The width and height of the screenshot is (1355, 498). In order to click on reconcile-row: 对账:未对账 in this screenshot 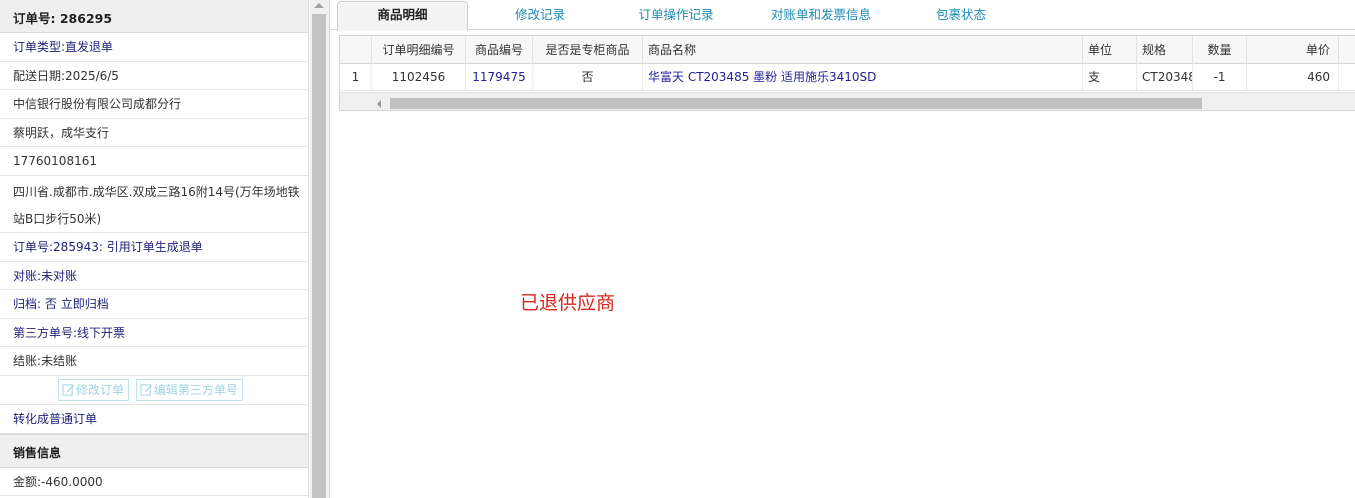, I will do `click(154, 276)`.